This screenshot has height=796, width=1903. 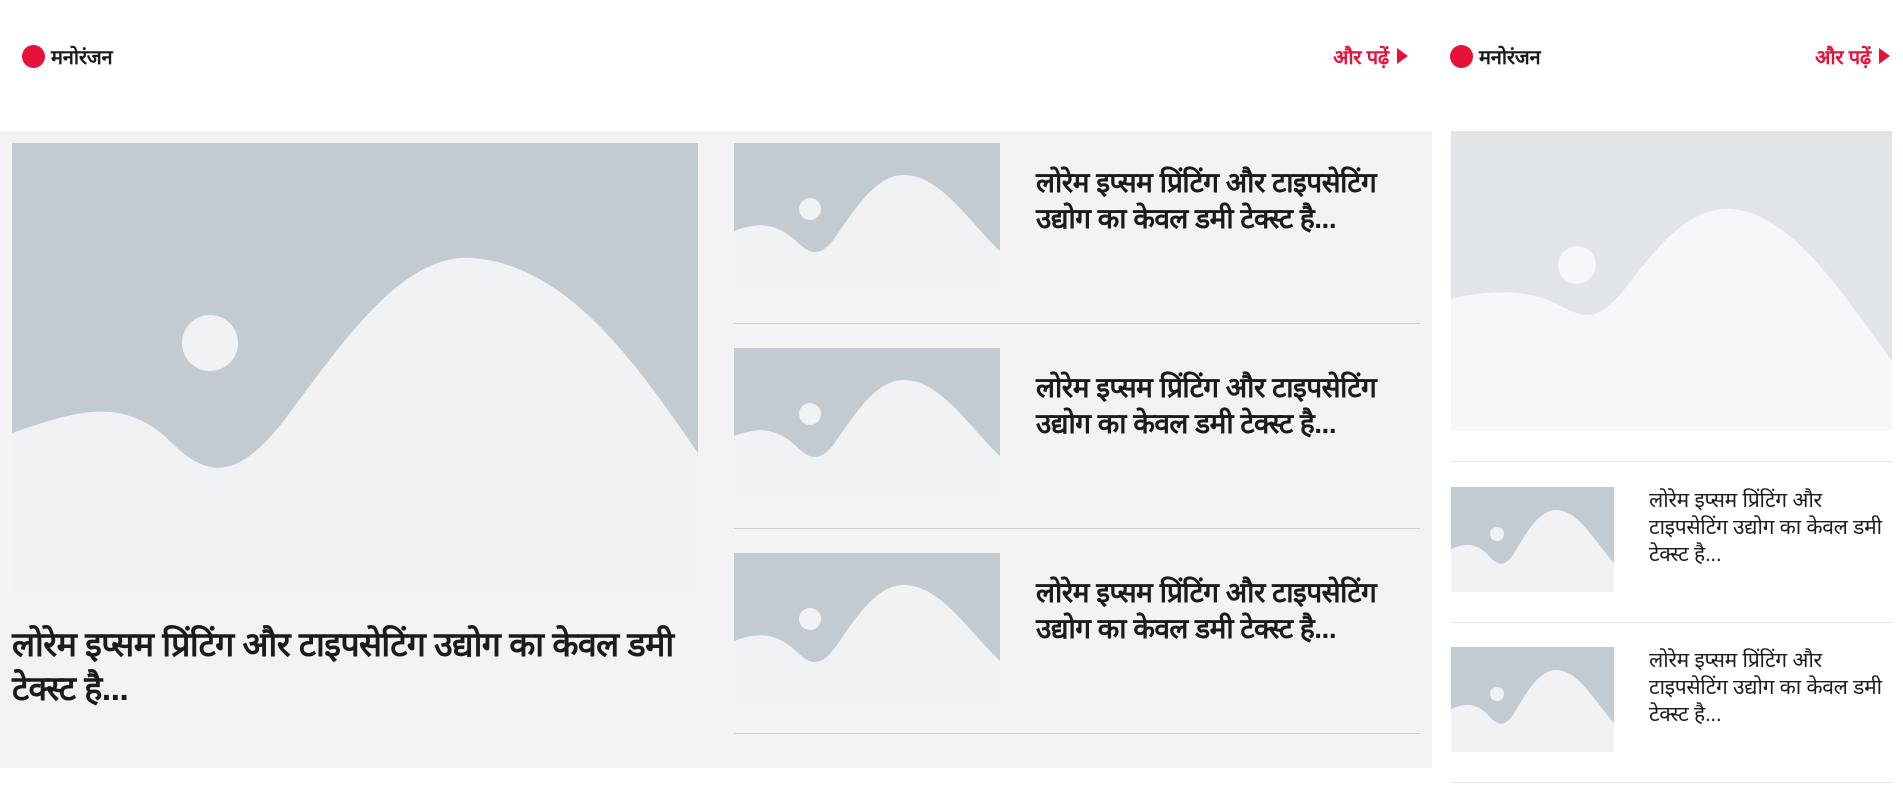 I want to click on section-header-left: मनोरंजन और पढ़ें, so click(x=715, y=56).